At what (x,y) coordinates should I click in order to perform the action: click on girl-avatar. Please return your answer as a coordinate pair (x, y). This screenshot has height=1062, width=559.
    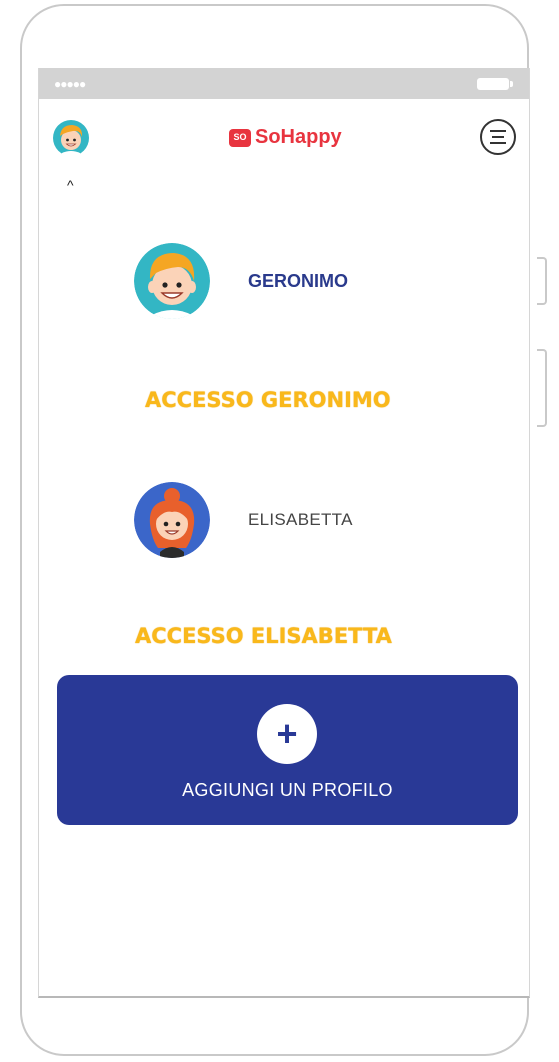
    Looking at the image, I should click on (172, 520).